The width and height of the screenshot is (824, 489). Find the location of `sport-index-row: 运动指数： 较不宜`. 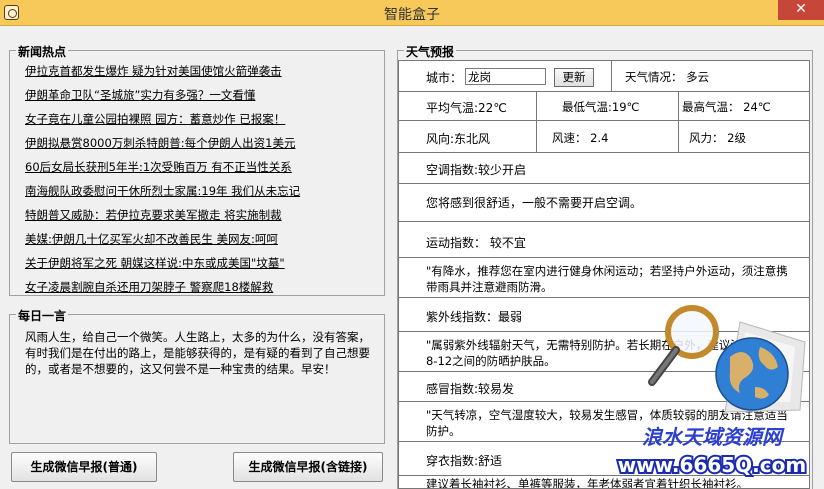

sport-index-row: 运动指数： 较不宜 is located at coordinates (604, 240).